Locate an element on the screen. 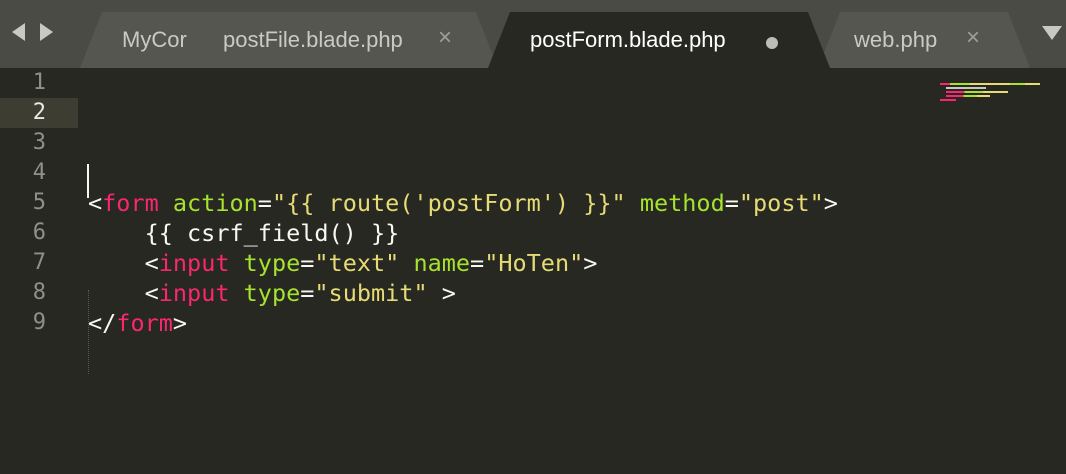  line-number: 8 is located at coordinates (39, 292).